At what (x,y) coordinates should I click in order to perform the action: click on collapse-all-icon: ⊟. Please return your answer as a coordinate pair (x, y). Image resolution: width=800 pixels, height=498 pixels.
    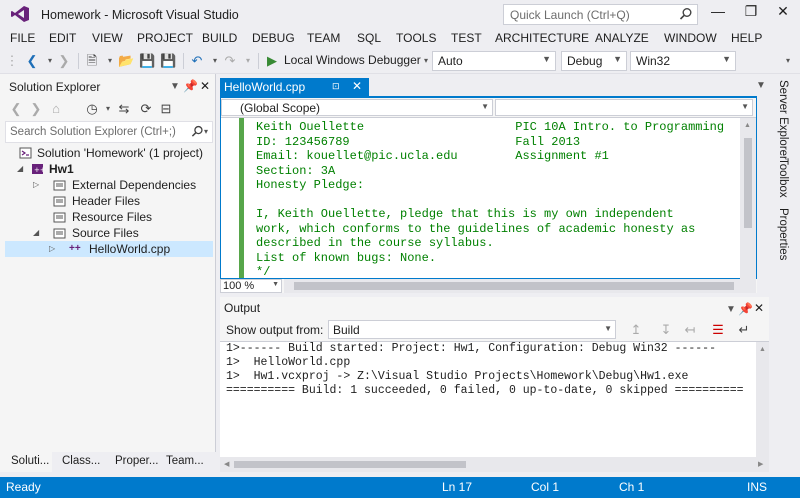
    Looking at the image, I should click on (166, 109).